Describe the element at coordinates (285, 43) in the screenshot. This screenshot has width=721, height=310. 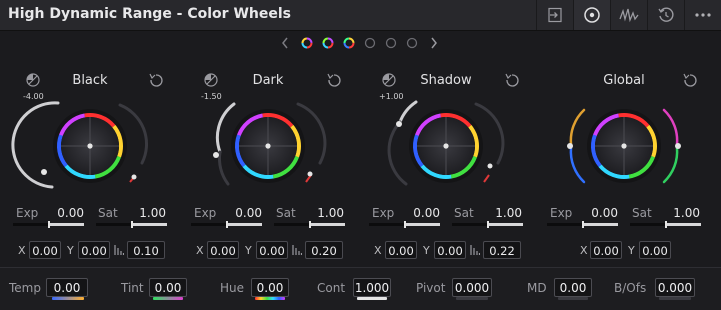
I see `page-prev-icon` at that location.